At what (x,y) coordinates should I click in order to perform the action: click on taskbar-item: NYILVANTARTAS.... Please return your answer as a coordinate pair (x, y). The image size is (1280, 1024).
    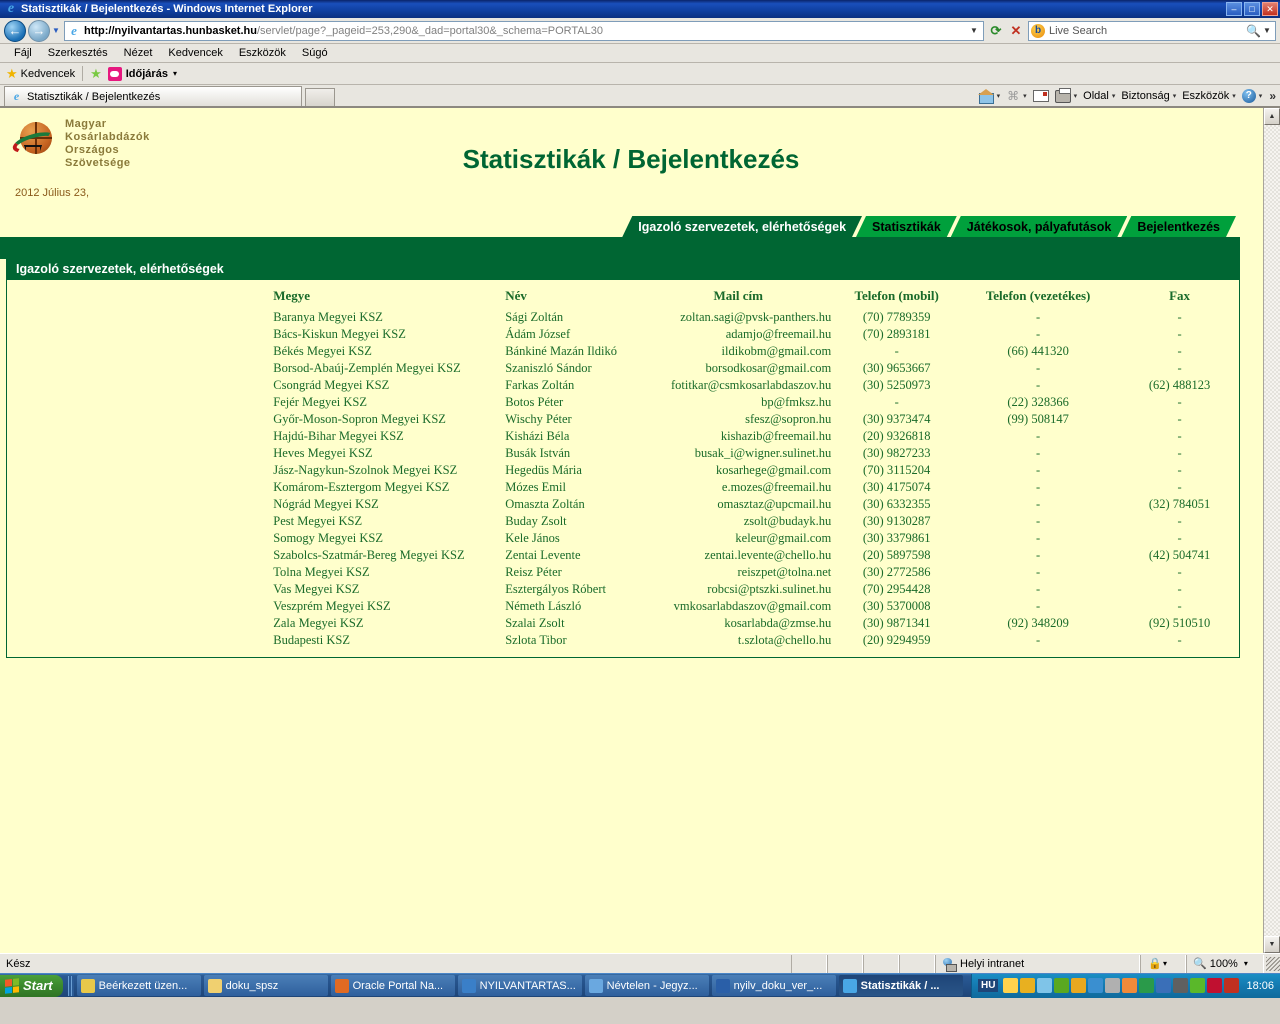
    Looking at the image, I should click on (519, 985).